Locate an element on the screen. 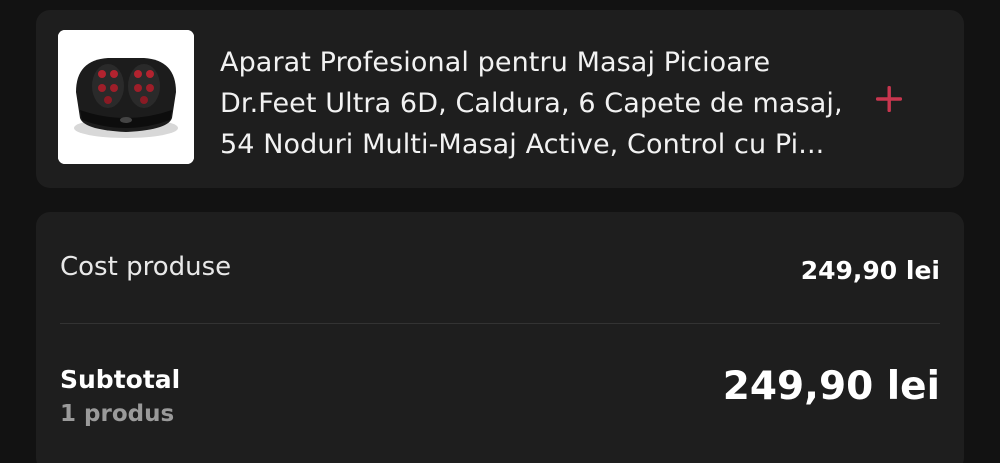 The width and height of the screenshot is (1000, 463). add-quantity-button is located at coordinates (889, 99).